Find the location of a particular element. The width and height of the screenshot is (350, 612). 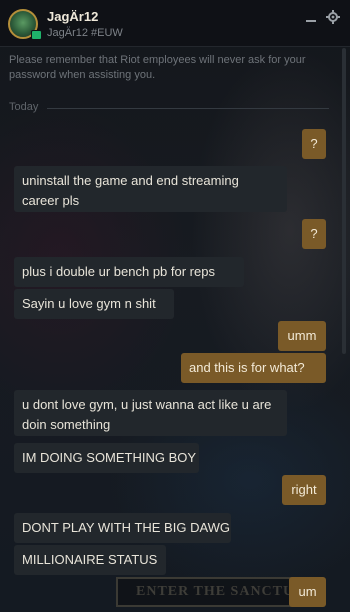

gear-icon-glyph is located at coordinates (333, 17).